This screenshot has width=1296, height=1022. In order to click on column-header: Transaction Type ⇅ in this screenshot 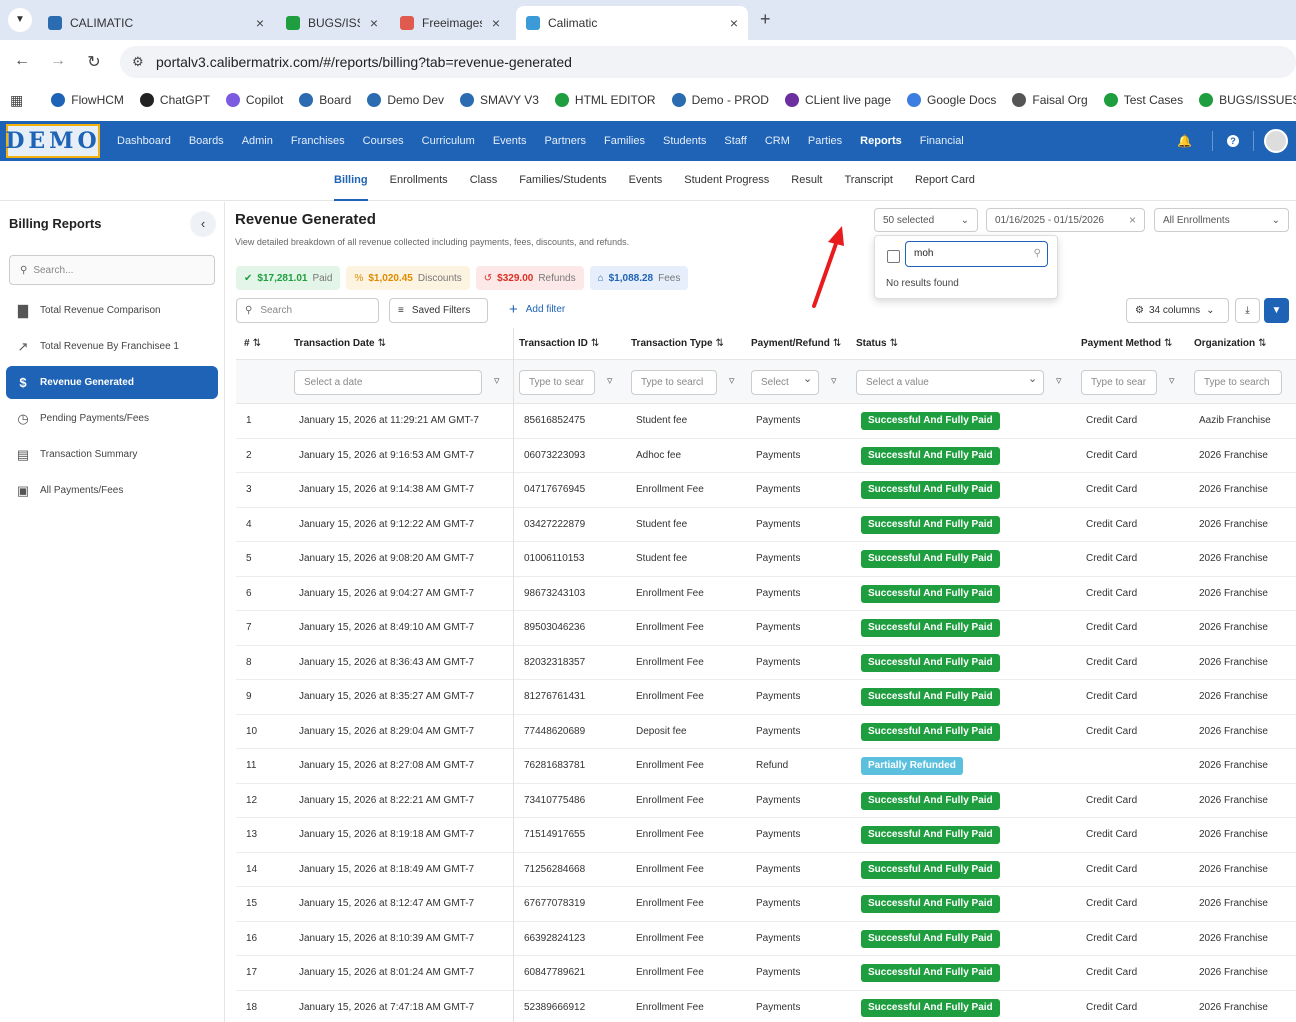, I will do `click(677, 344)`.